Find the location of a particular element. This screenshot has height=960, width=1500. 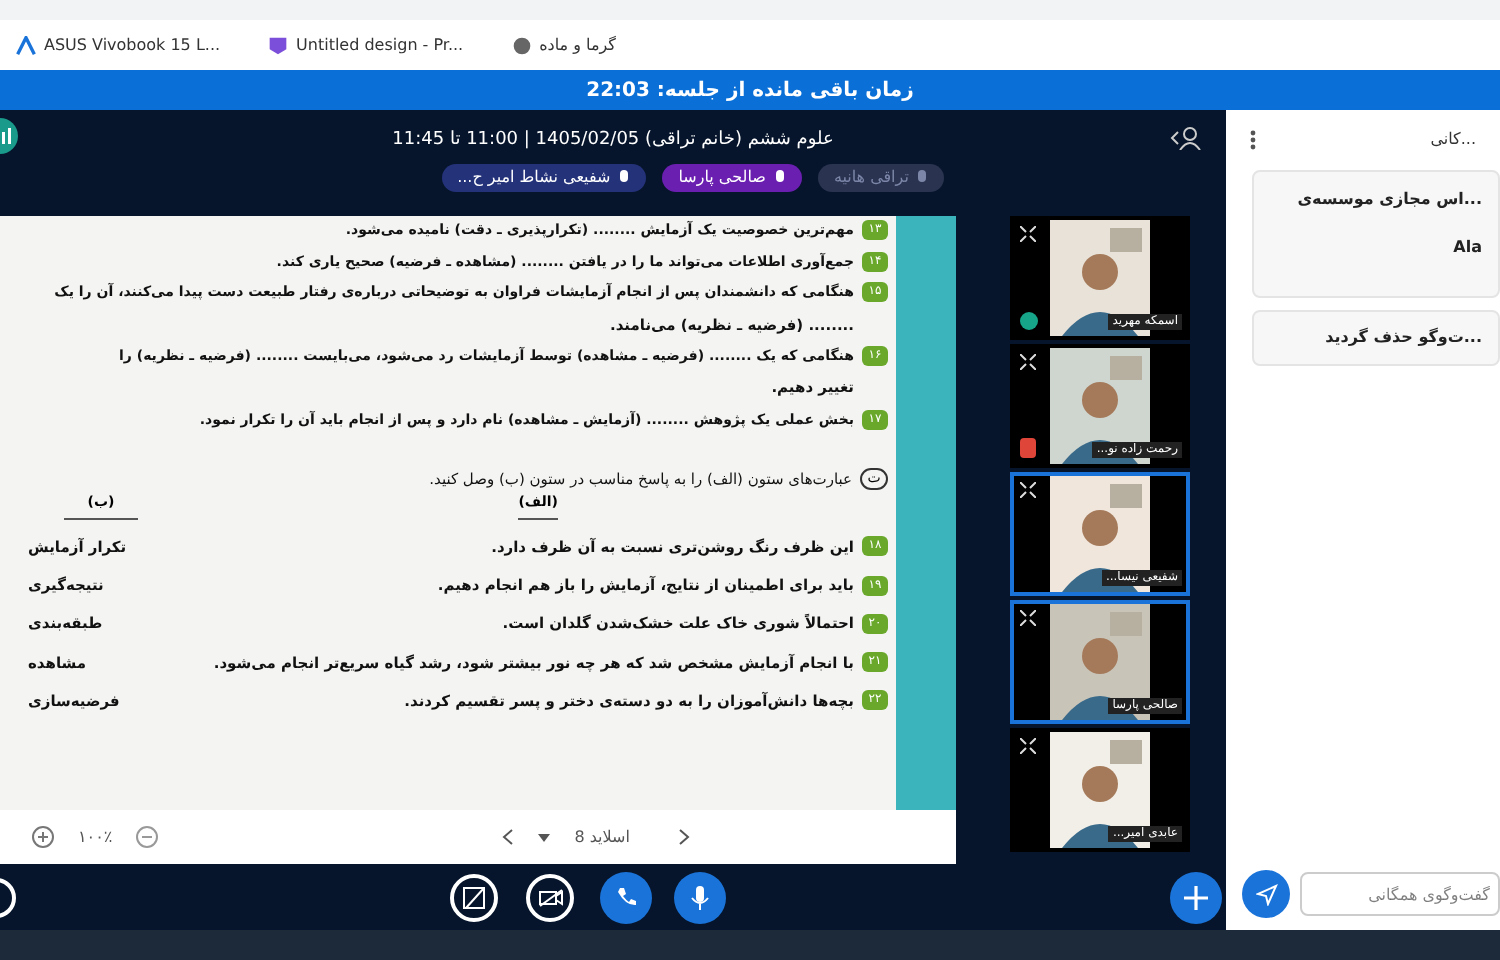

message-text: ...ت‌وگو حذف گردید is located at coordinates (1403, 338).